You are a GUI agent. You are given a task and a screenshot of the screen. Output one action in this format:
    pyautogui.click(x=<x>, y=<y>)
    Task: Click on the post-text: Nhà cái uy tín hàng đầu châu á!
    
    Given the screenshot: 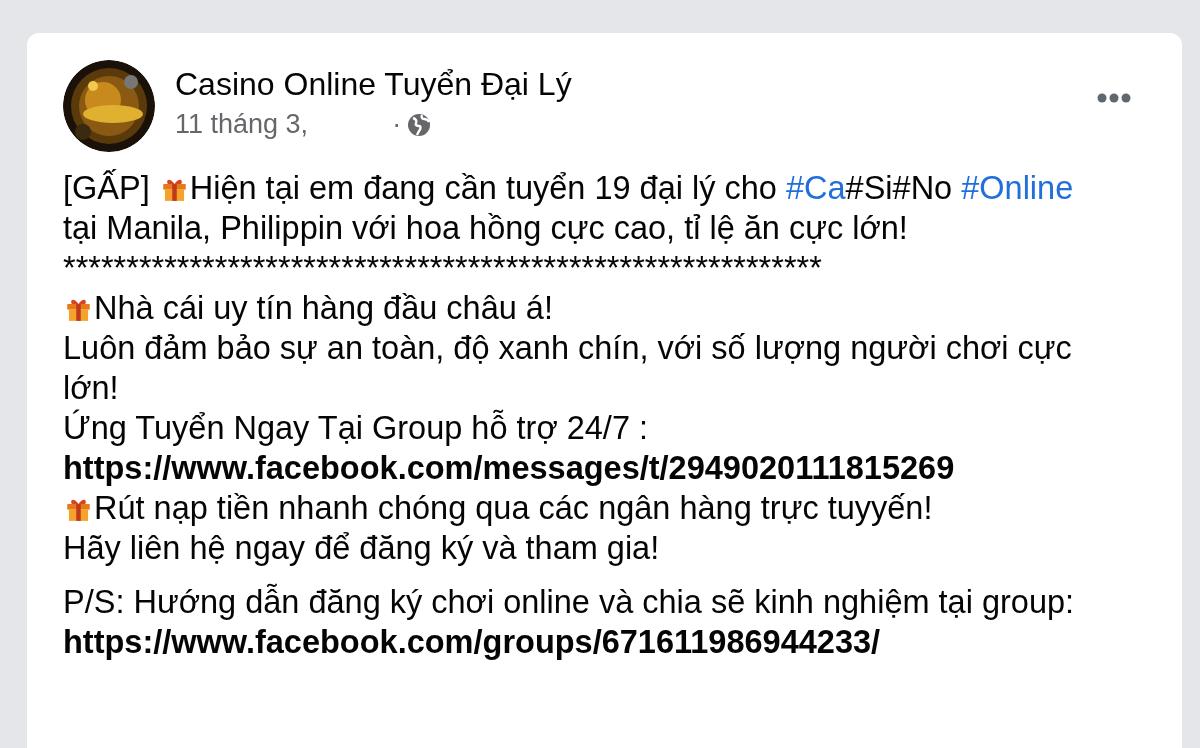 What is the action you would take?
    pyautogui.click(x=323, y=308)
    